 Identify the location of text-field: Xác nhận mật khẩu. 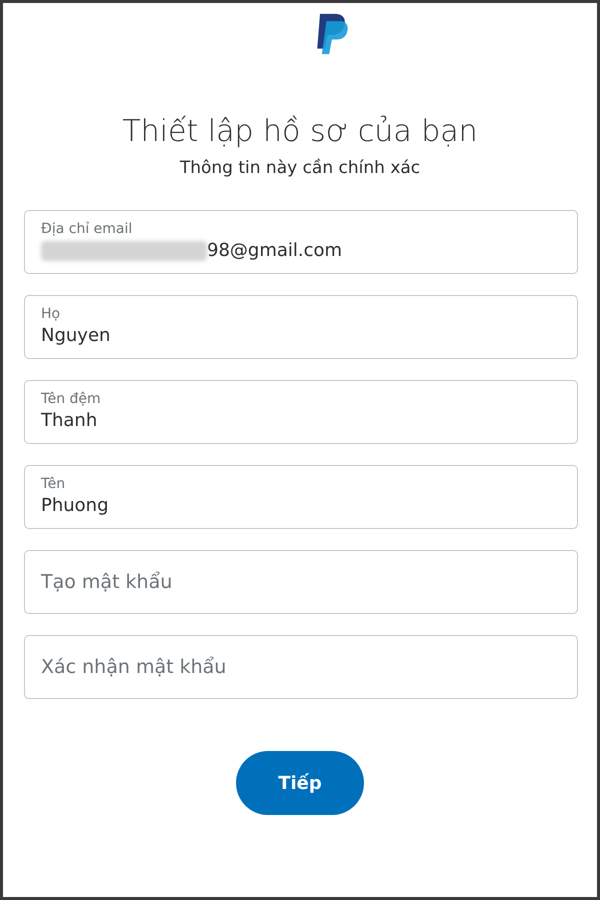
(301, 667).